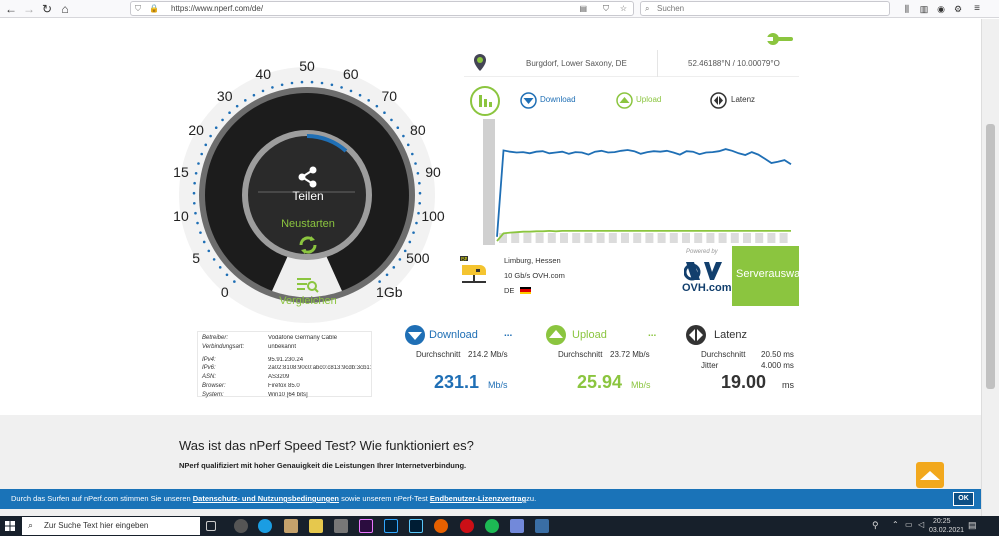 This screenshot has width=999, height=536. I want to click on download-title: Download, so click(453, 335).